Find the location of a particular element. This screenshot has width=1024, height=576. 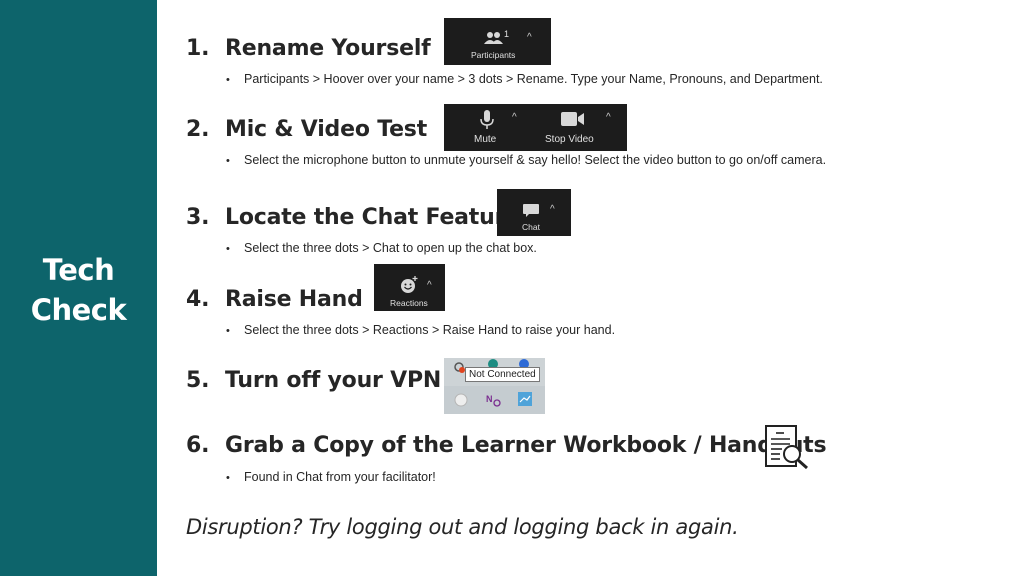

mute-label: Mute is located at coordinates (485, 139).